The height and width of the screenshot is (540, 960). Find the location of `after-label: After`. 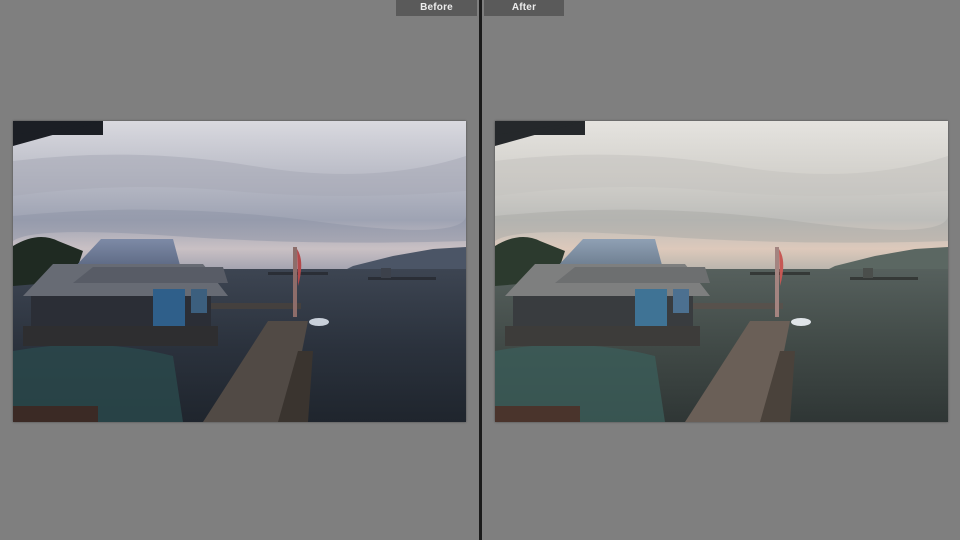

after-label: After is located at coordinates (524, 8).